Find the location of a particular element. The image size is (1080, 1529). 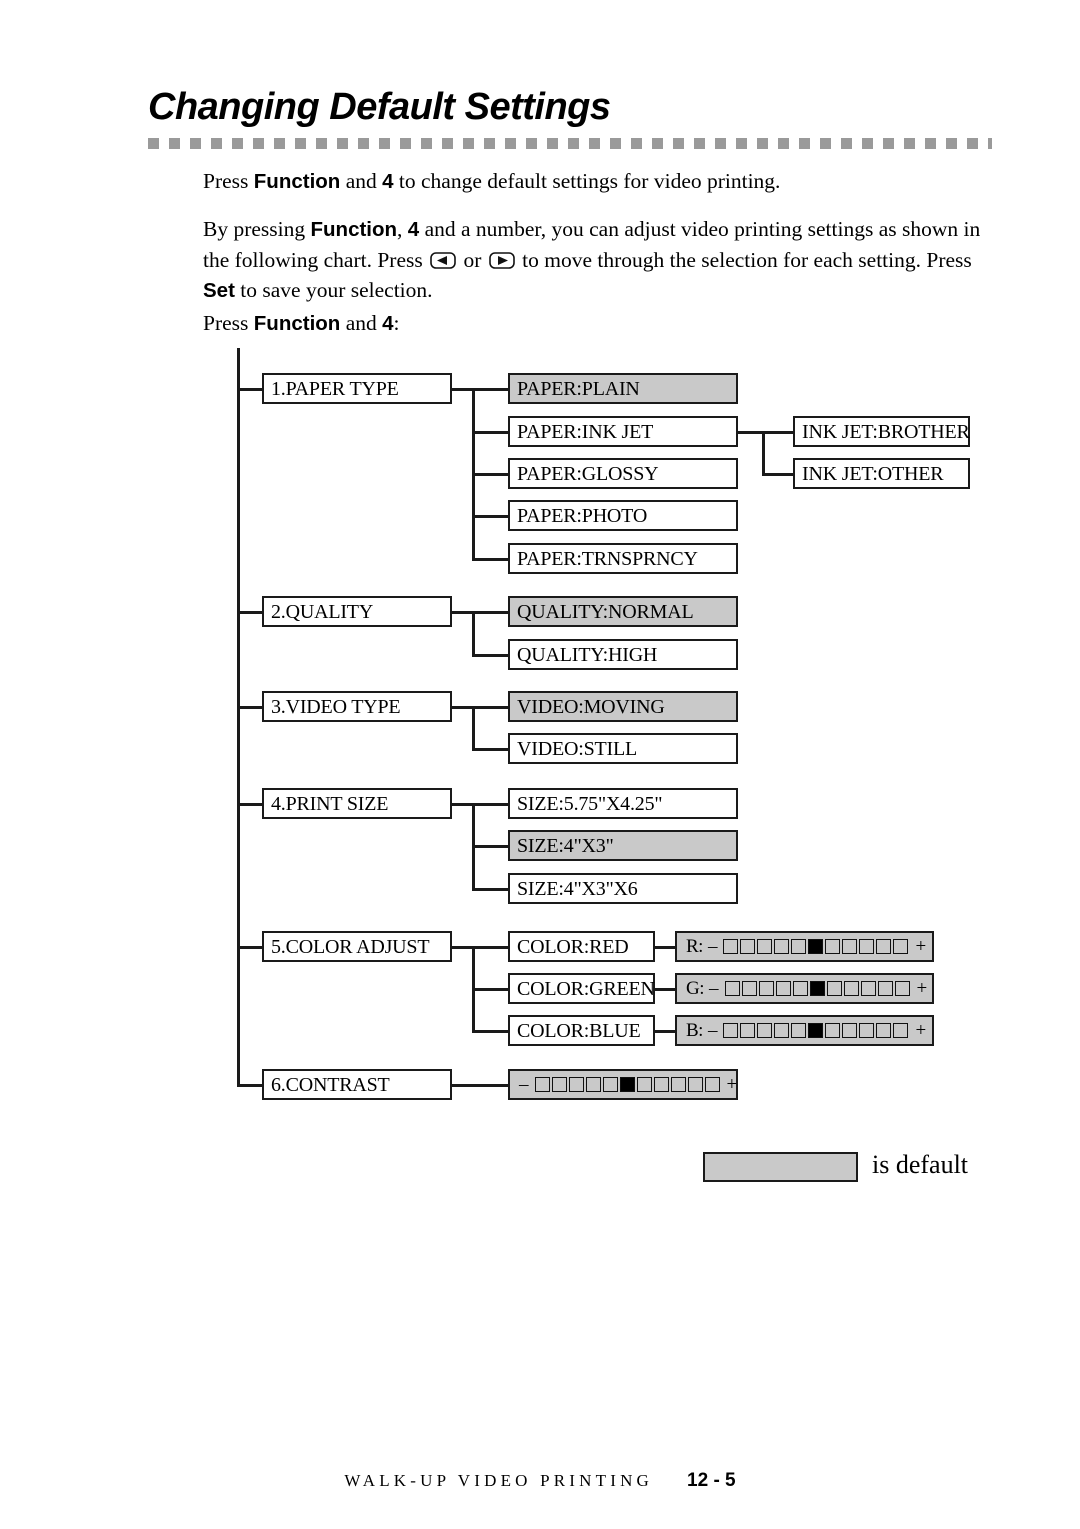

menu-item-video-type: 3.VIDEO TYPE is located at coordinates (357, 706).